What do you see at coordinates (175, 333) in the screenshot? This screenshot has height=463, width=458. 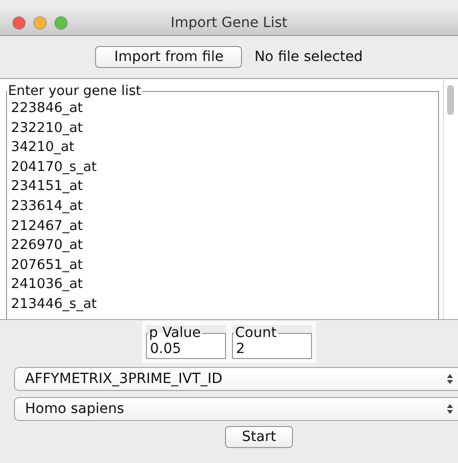 I see `field-legend: p Value` at bounding box center [175, 333].